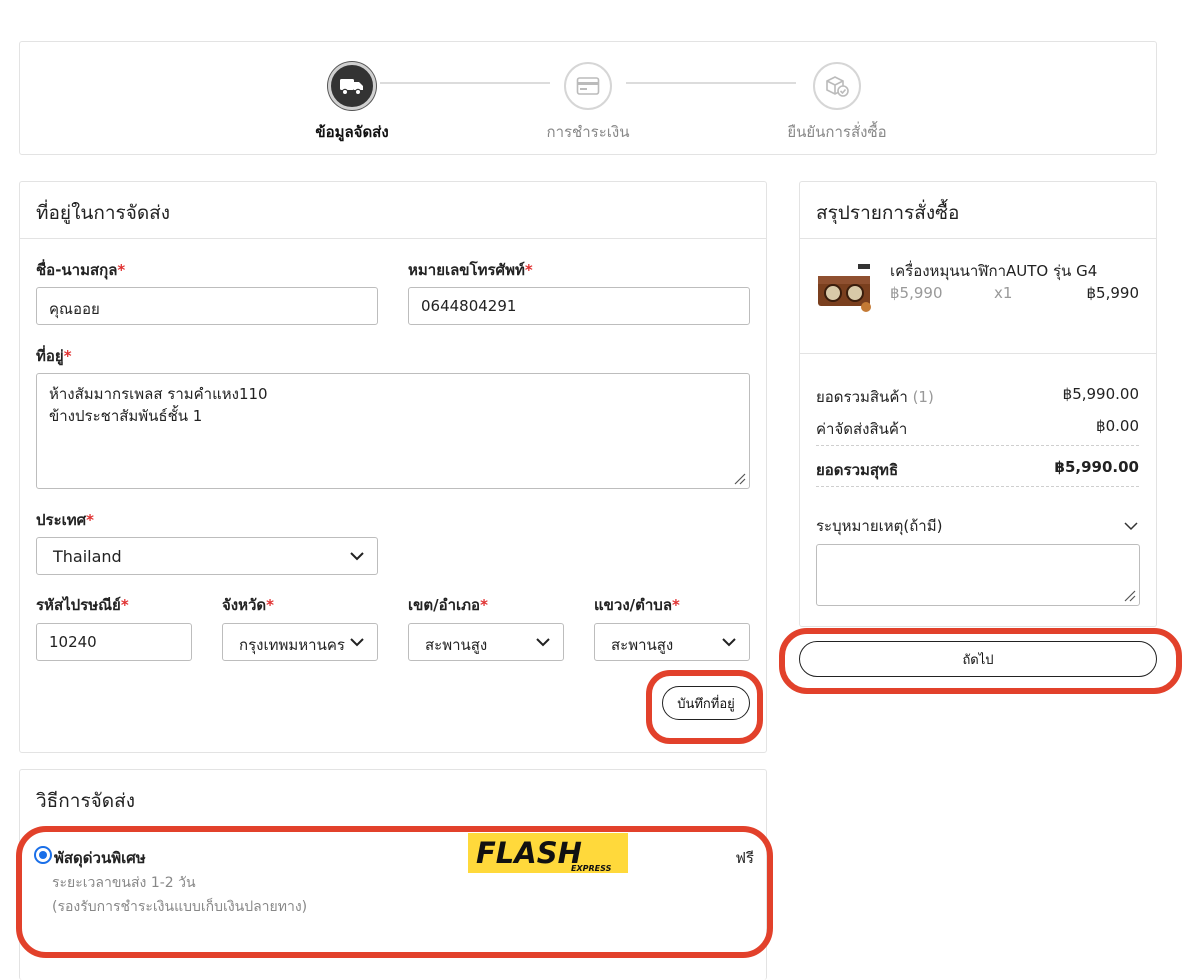 The width and height of the screenshot is (1182, 980). Describe the element at coordinates (81, 270) in the screenshot. I see `name-label: ชื่อ-นามสกุล*` at that location.